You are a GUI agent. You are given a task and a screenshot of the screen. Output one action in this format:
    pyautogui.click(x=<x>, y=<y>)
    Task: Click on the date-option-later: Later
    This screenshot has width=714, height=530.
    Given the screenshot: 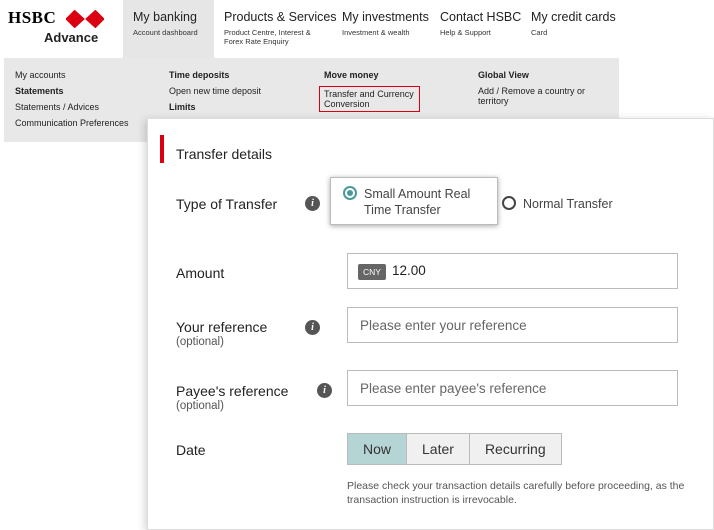 What is the action you would take?
    pyautogui.click(x=438, y=449)
    